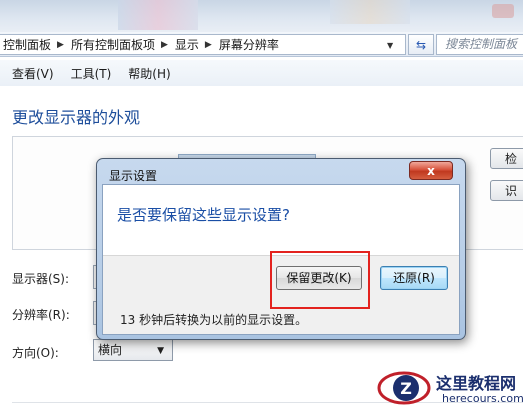 Image resolution: width=523 pixels, height=410 pixels. I want to click on identify-button: 识, so click(506, 190).